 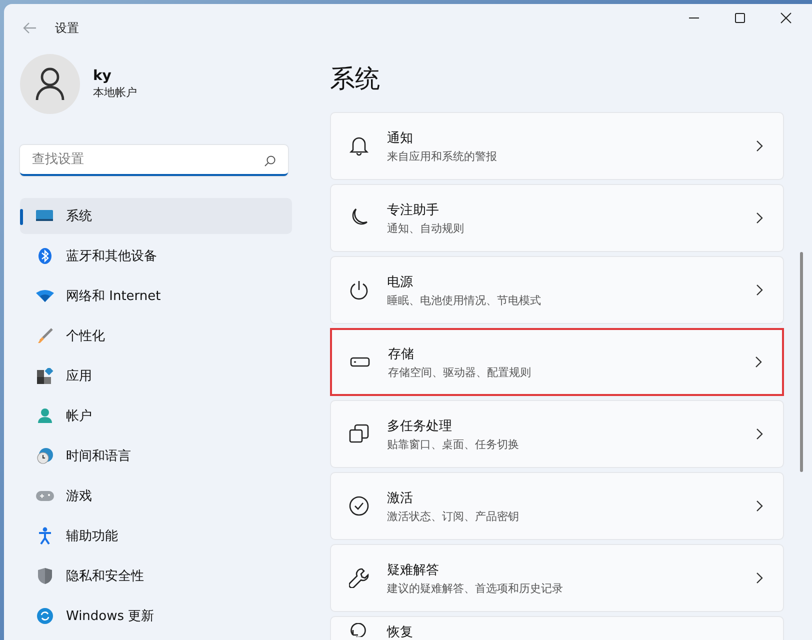 I want to click on settings-card: 专注助手 通知、自动规则, so click(x=557, y=218).